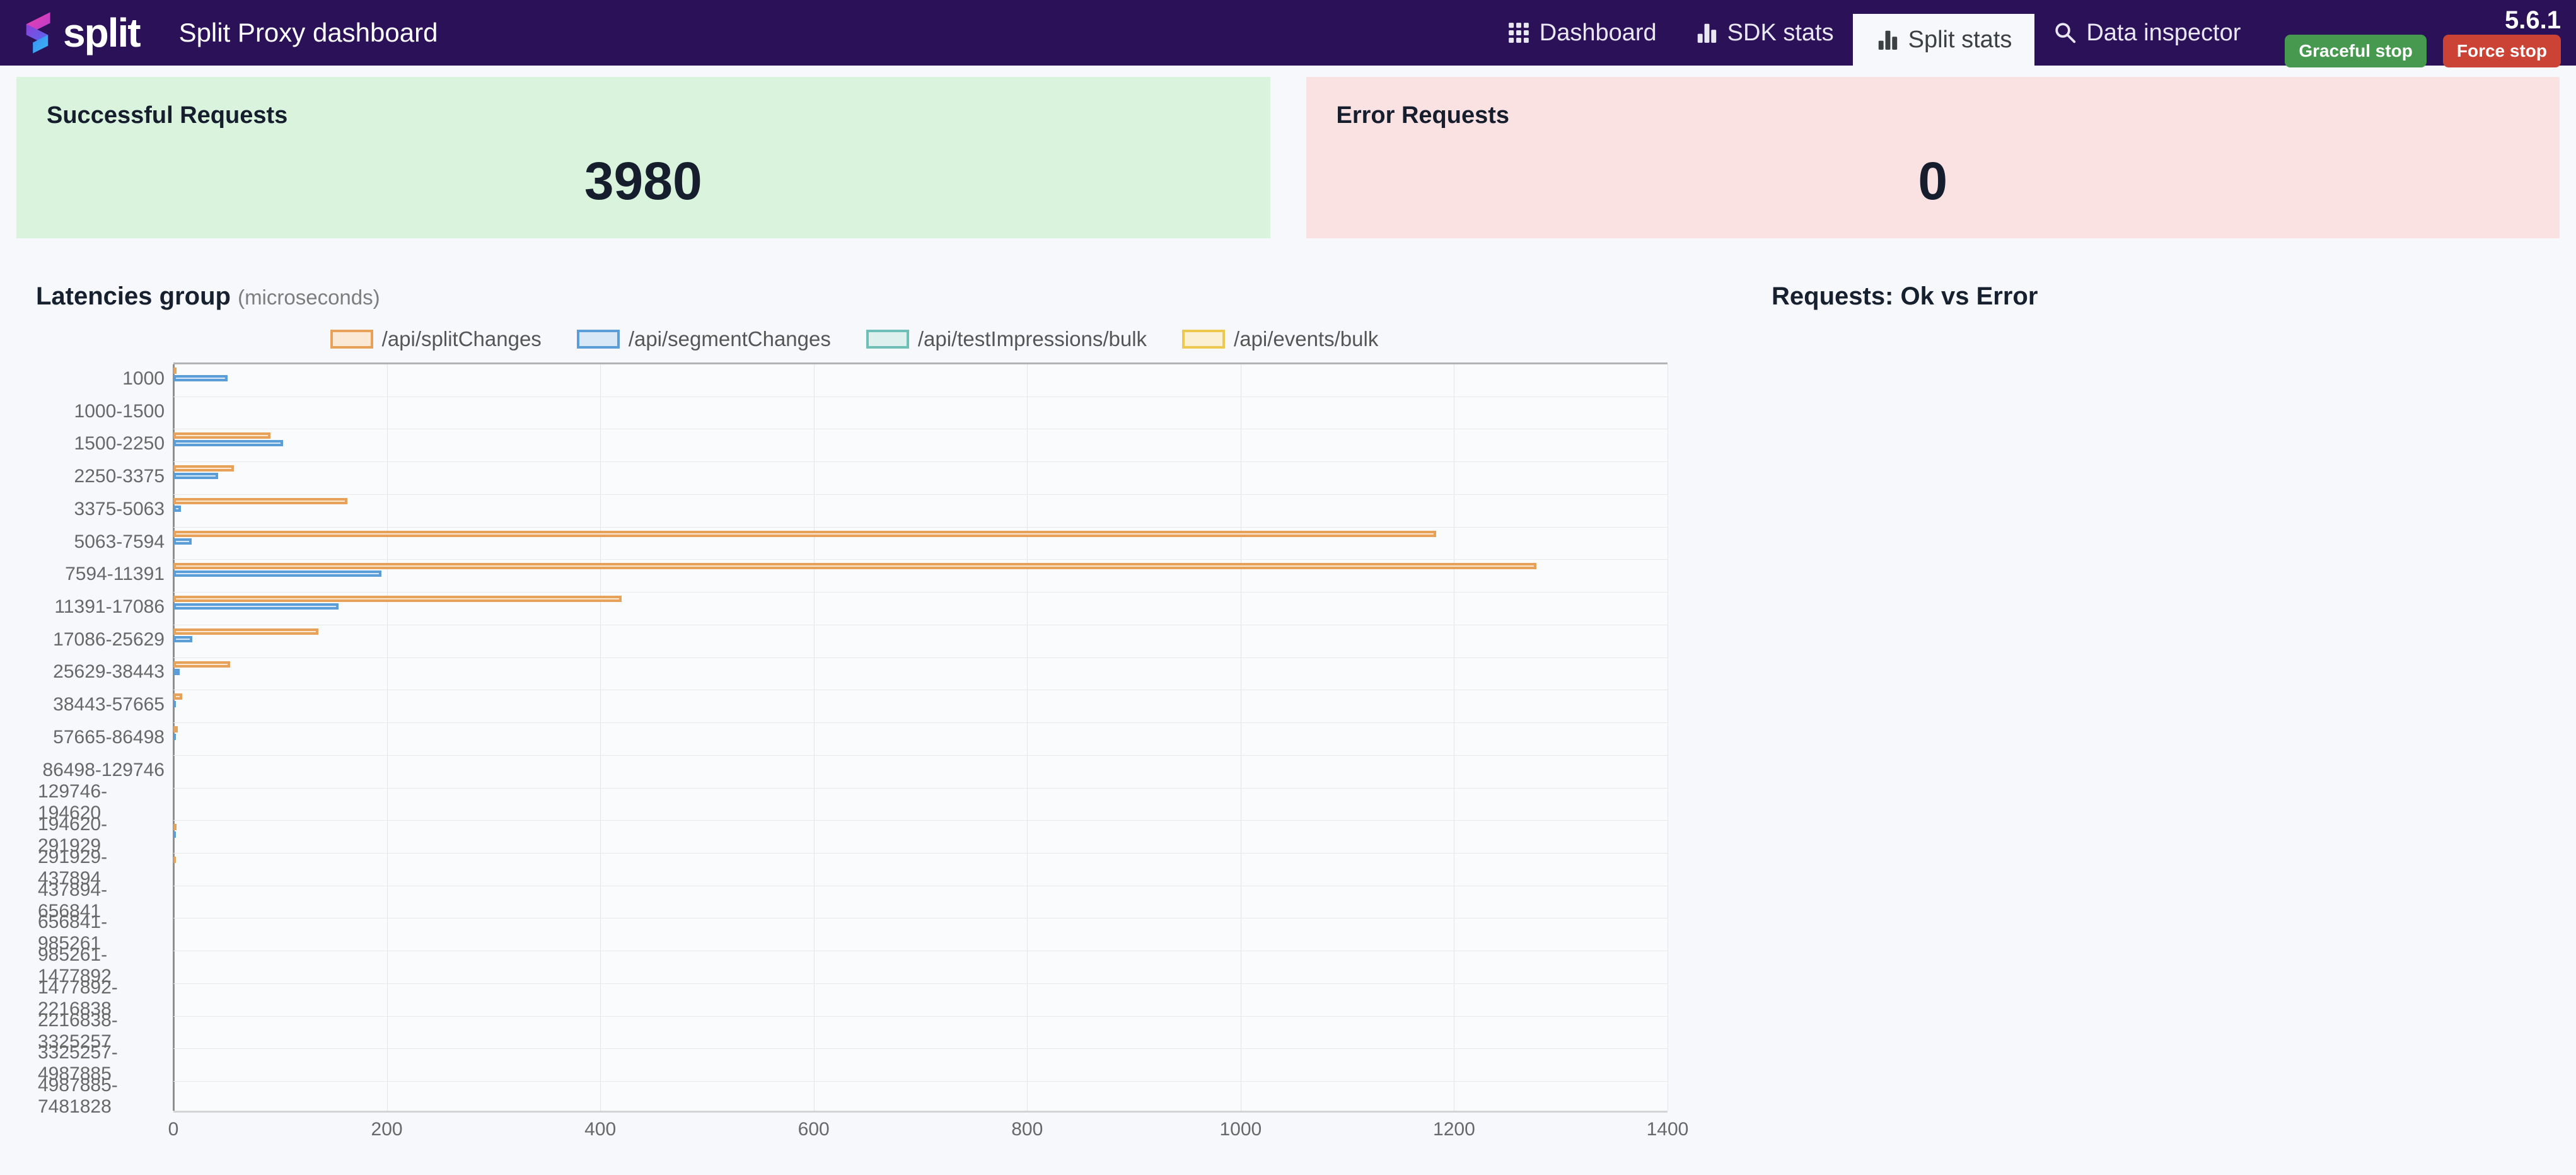  What do you see at coordinates (600, 1130) in the screenshot?
I see `x-axis-label: 400` at bounding box center [600, 1130].